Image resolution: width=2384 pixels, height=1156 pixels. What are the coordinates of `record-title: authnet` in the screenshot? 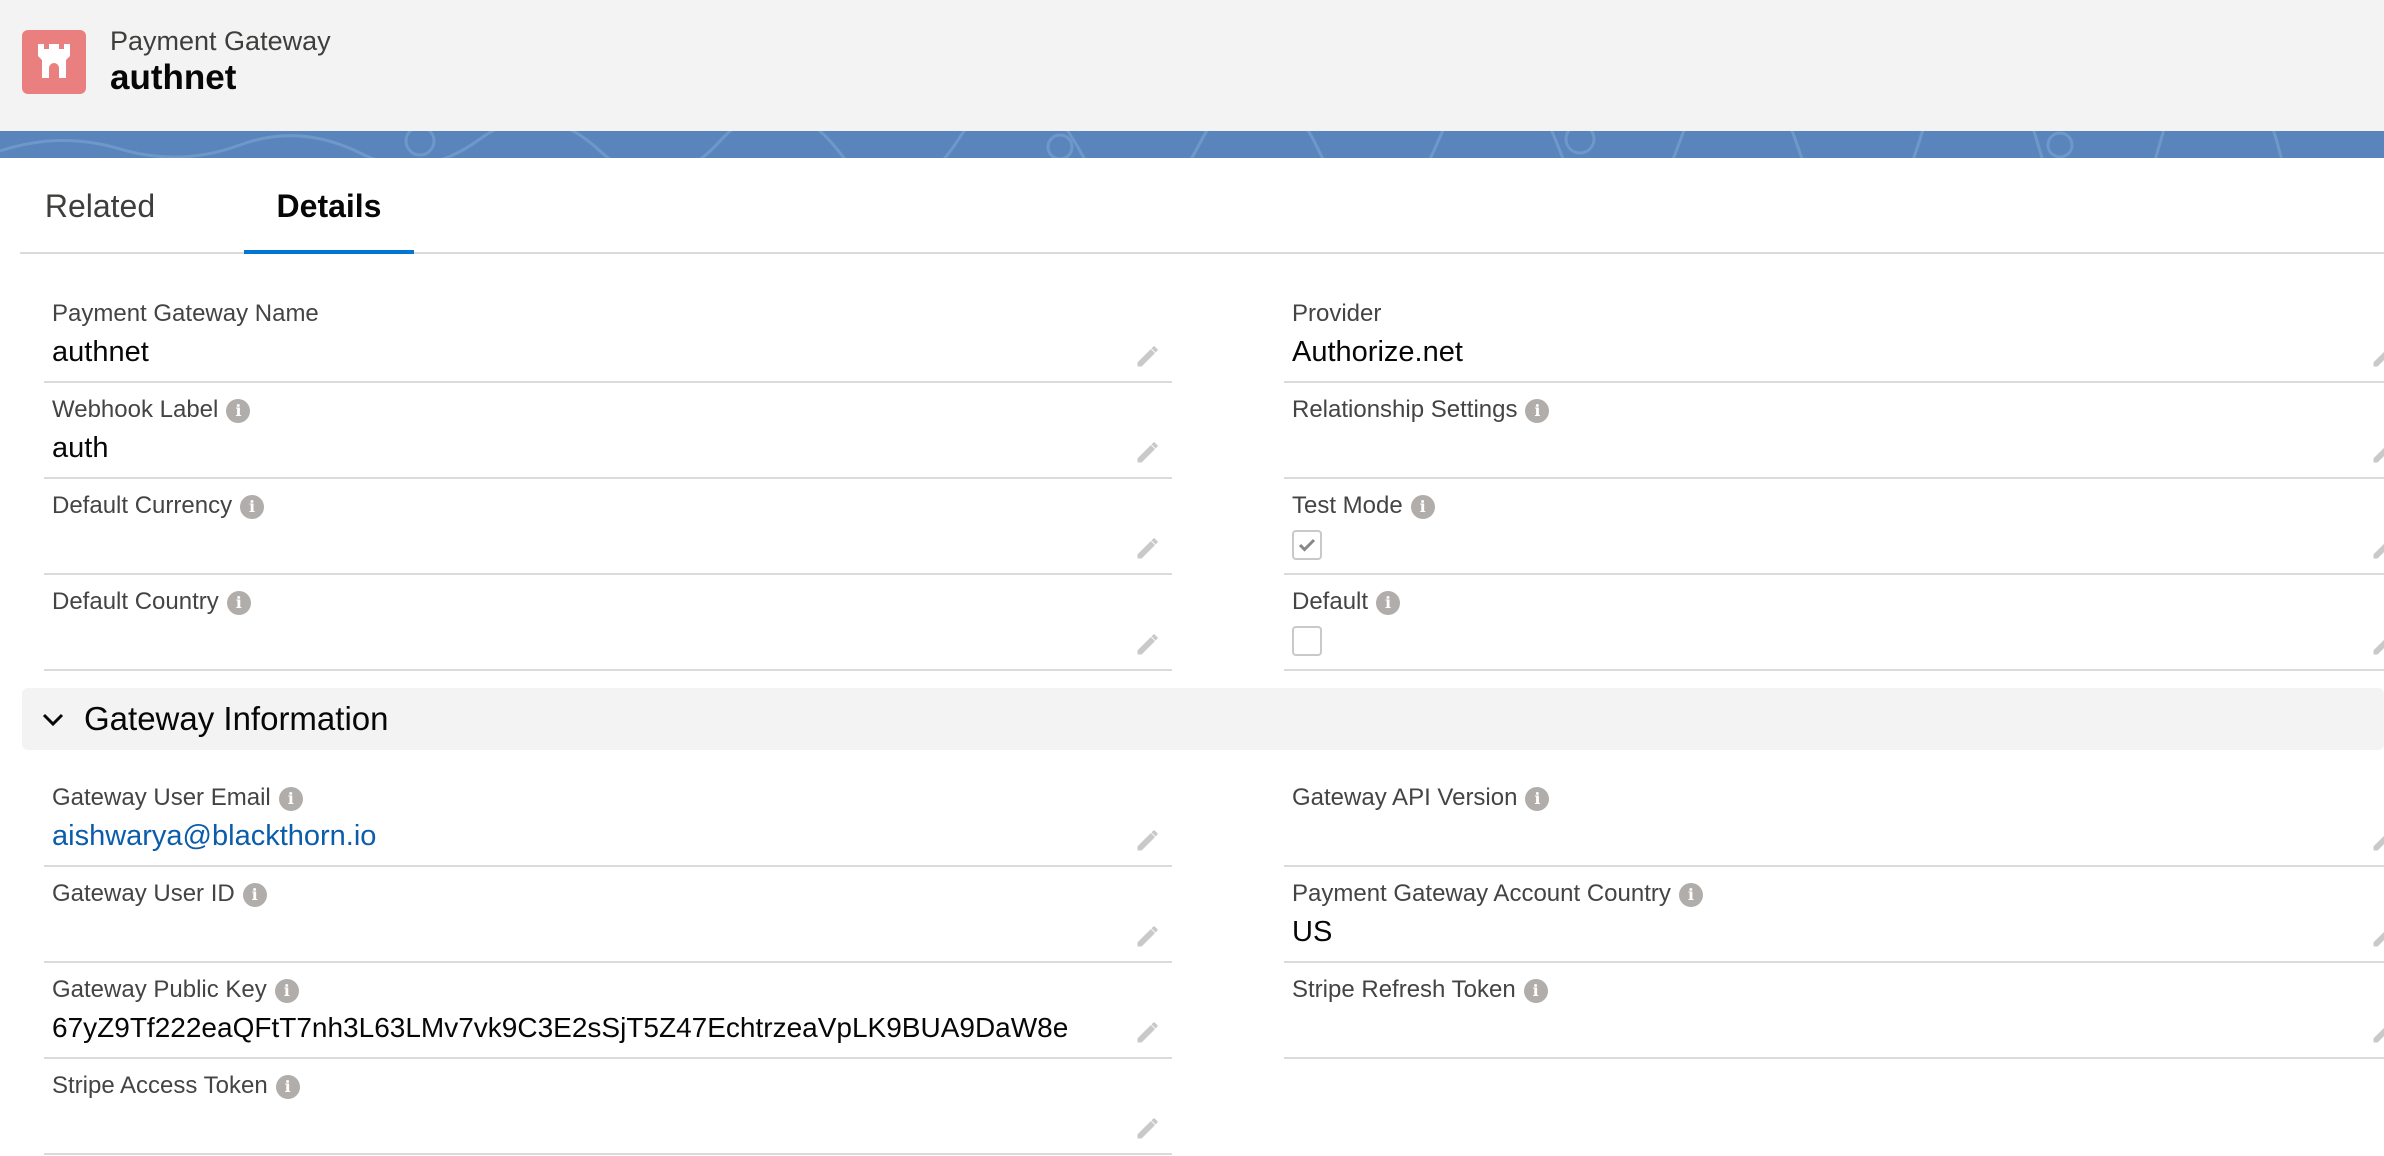 It's located at (173, 77).